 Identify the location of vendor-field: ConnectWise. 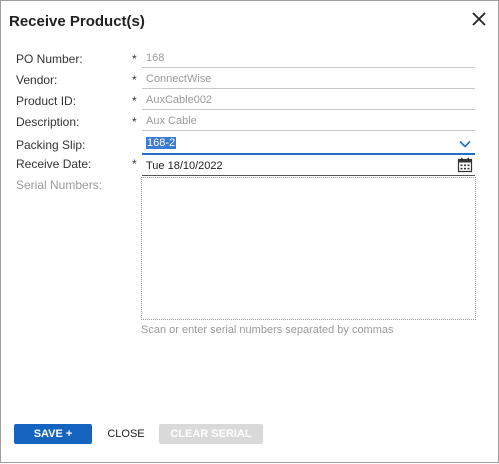
(308, 79).